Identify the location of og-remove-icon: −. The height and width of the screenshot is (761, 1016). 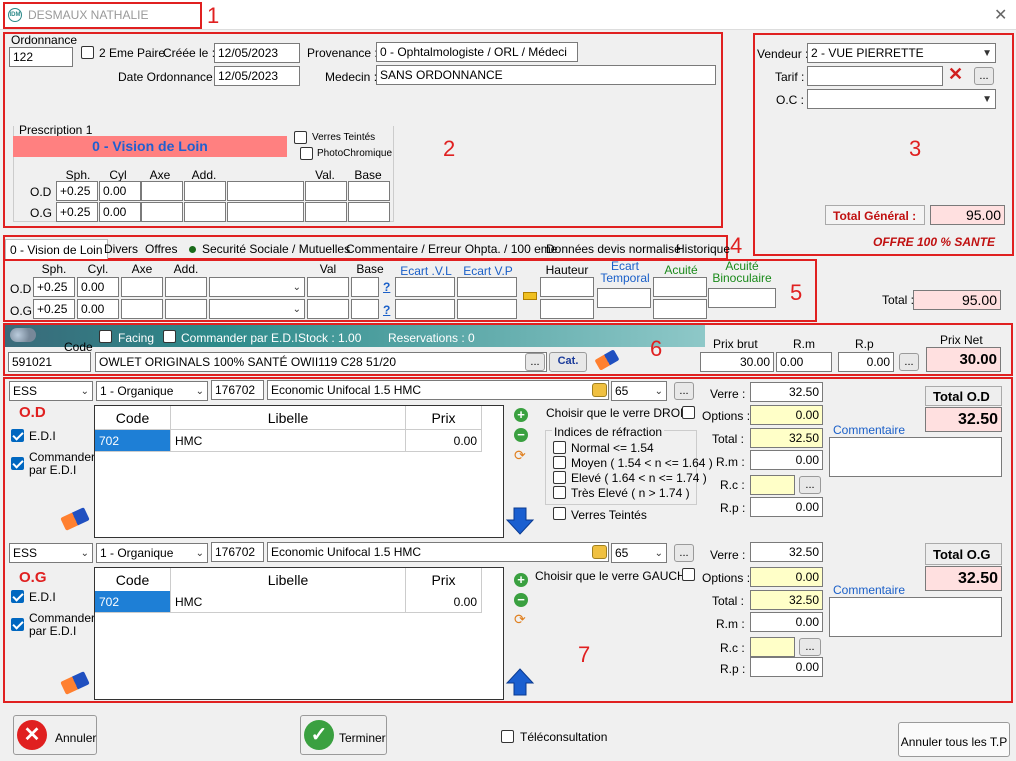
(521, 600).